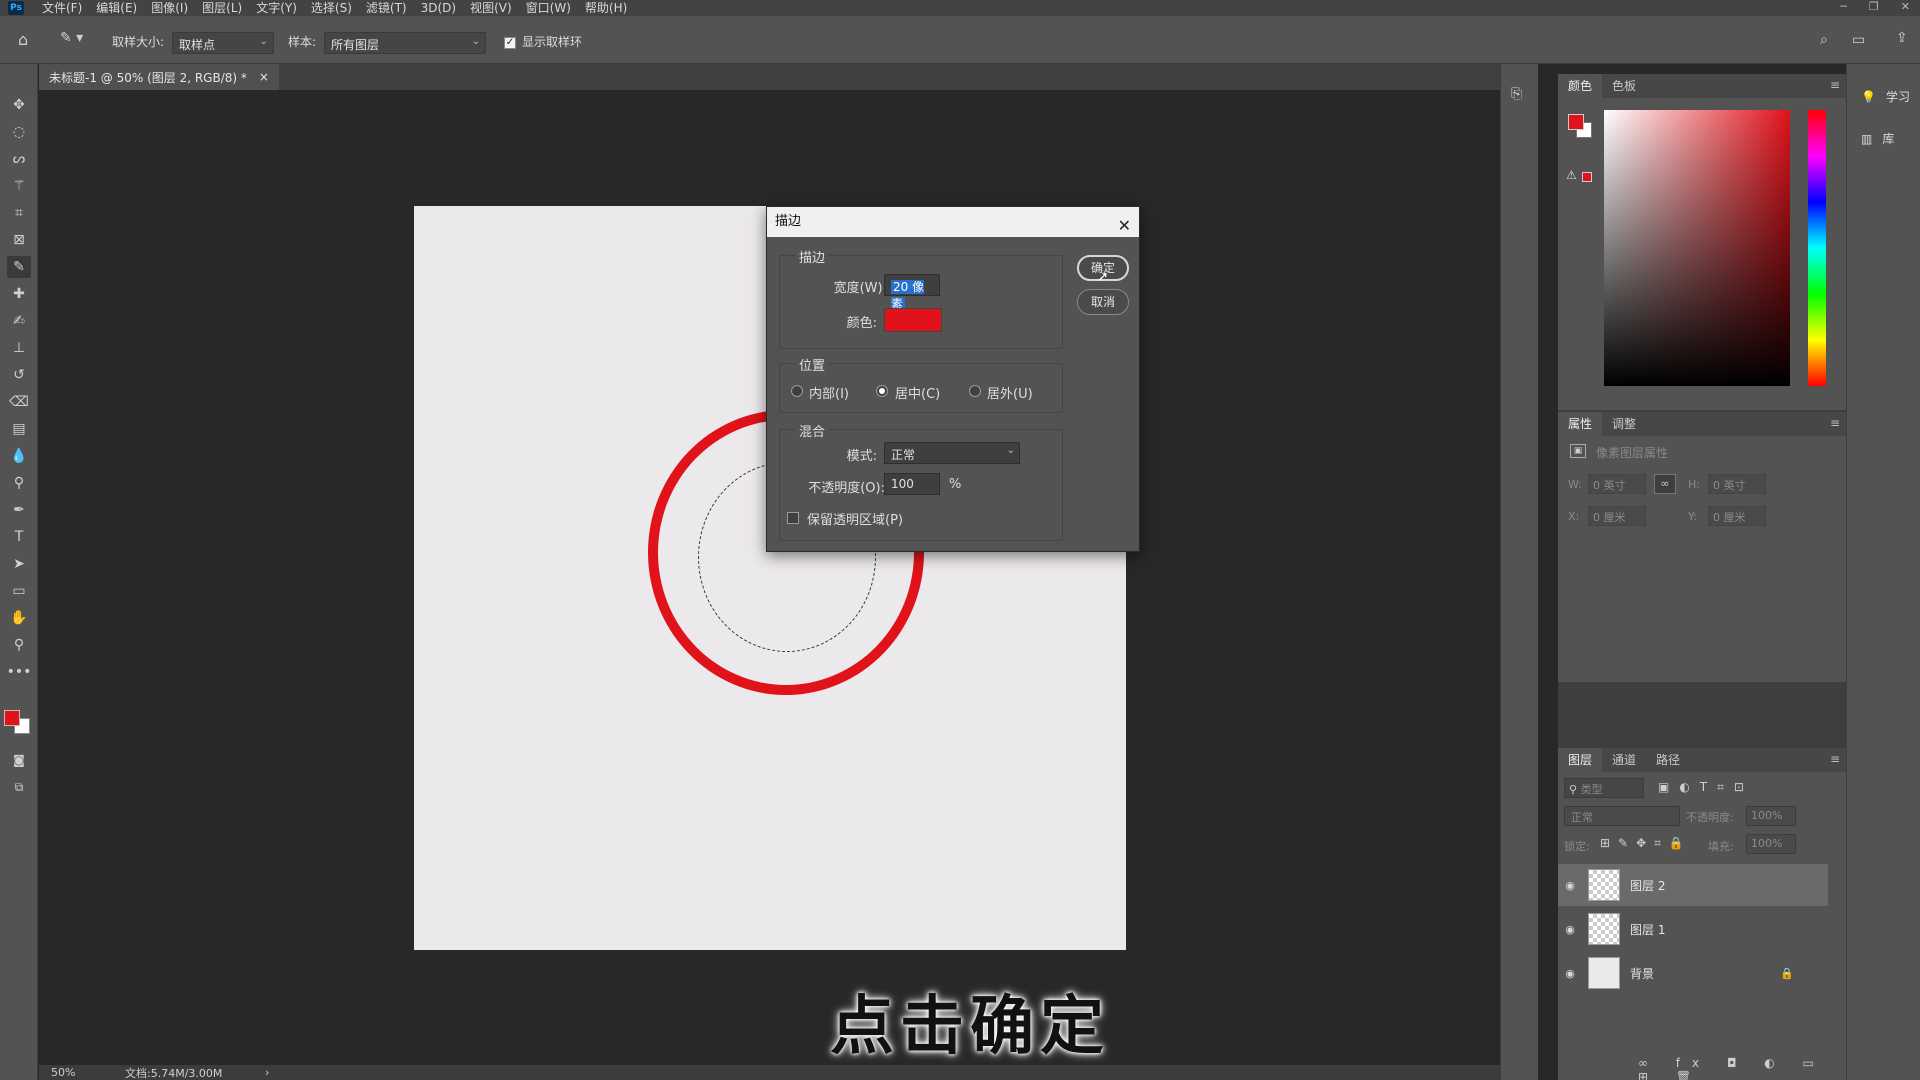 The image size is (1920, 1080). I want to click on position-outside-radio, so click(975, 391).